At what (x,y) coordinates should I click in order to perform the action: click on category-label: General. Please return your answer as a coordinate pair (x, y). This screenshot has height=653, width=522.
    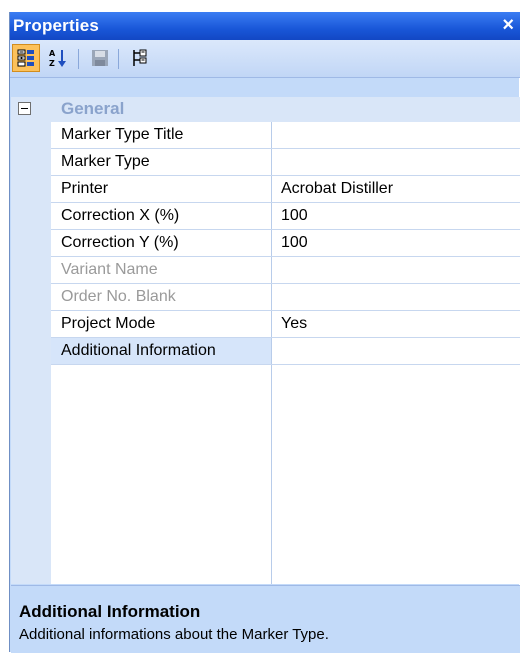
    Looking at the image, I should click on (93, 108).